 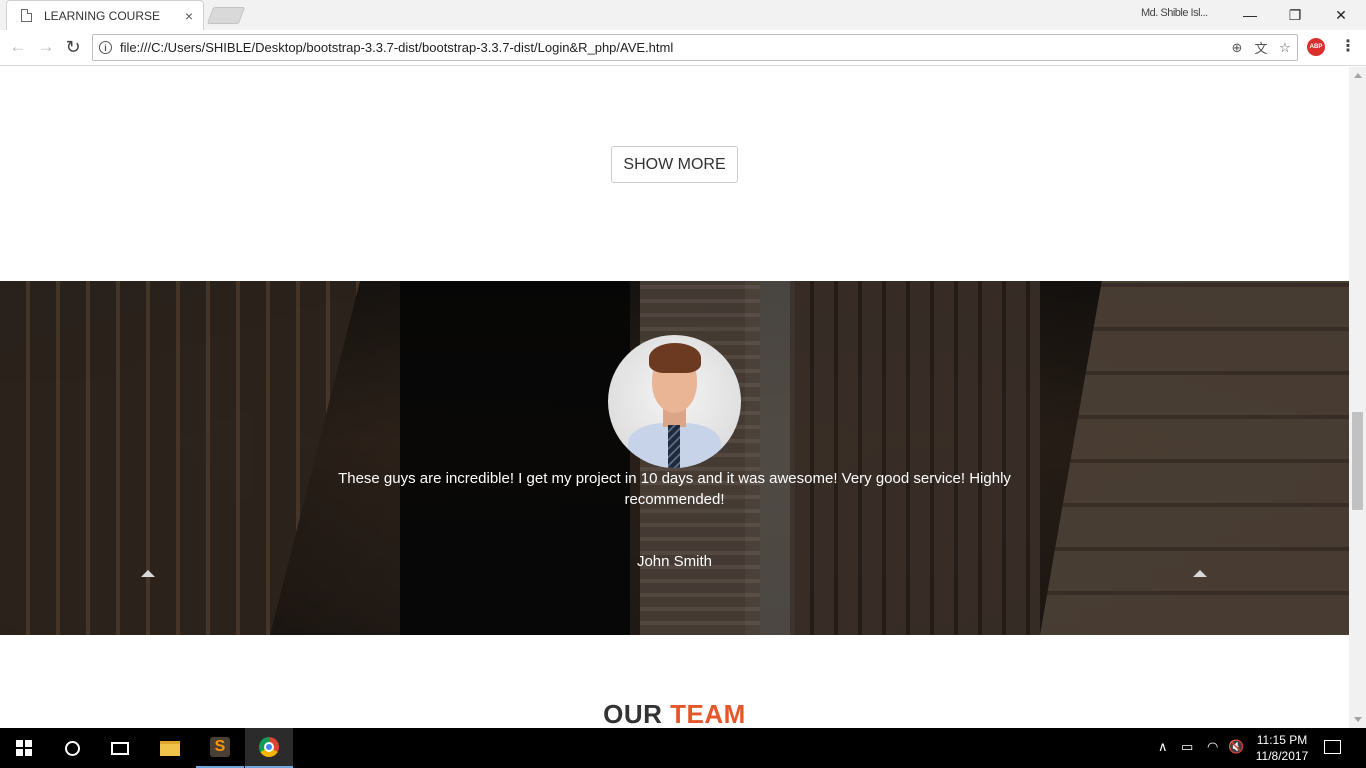 I want to click on close-window-button: ✕, so click(x=1341, y=15).